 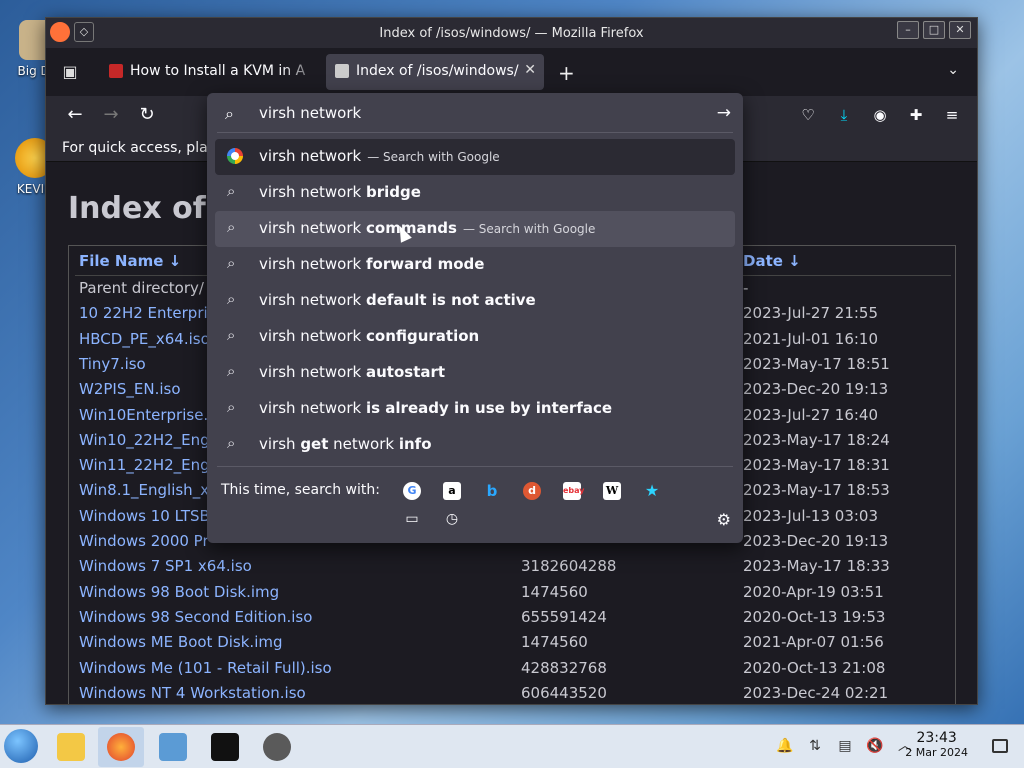 What do you see at coordinates (75, 115) in the screenshot?
I see `back-button: ←` at bounding box center [75, 115].